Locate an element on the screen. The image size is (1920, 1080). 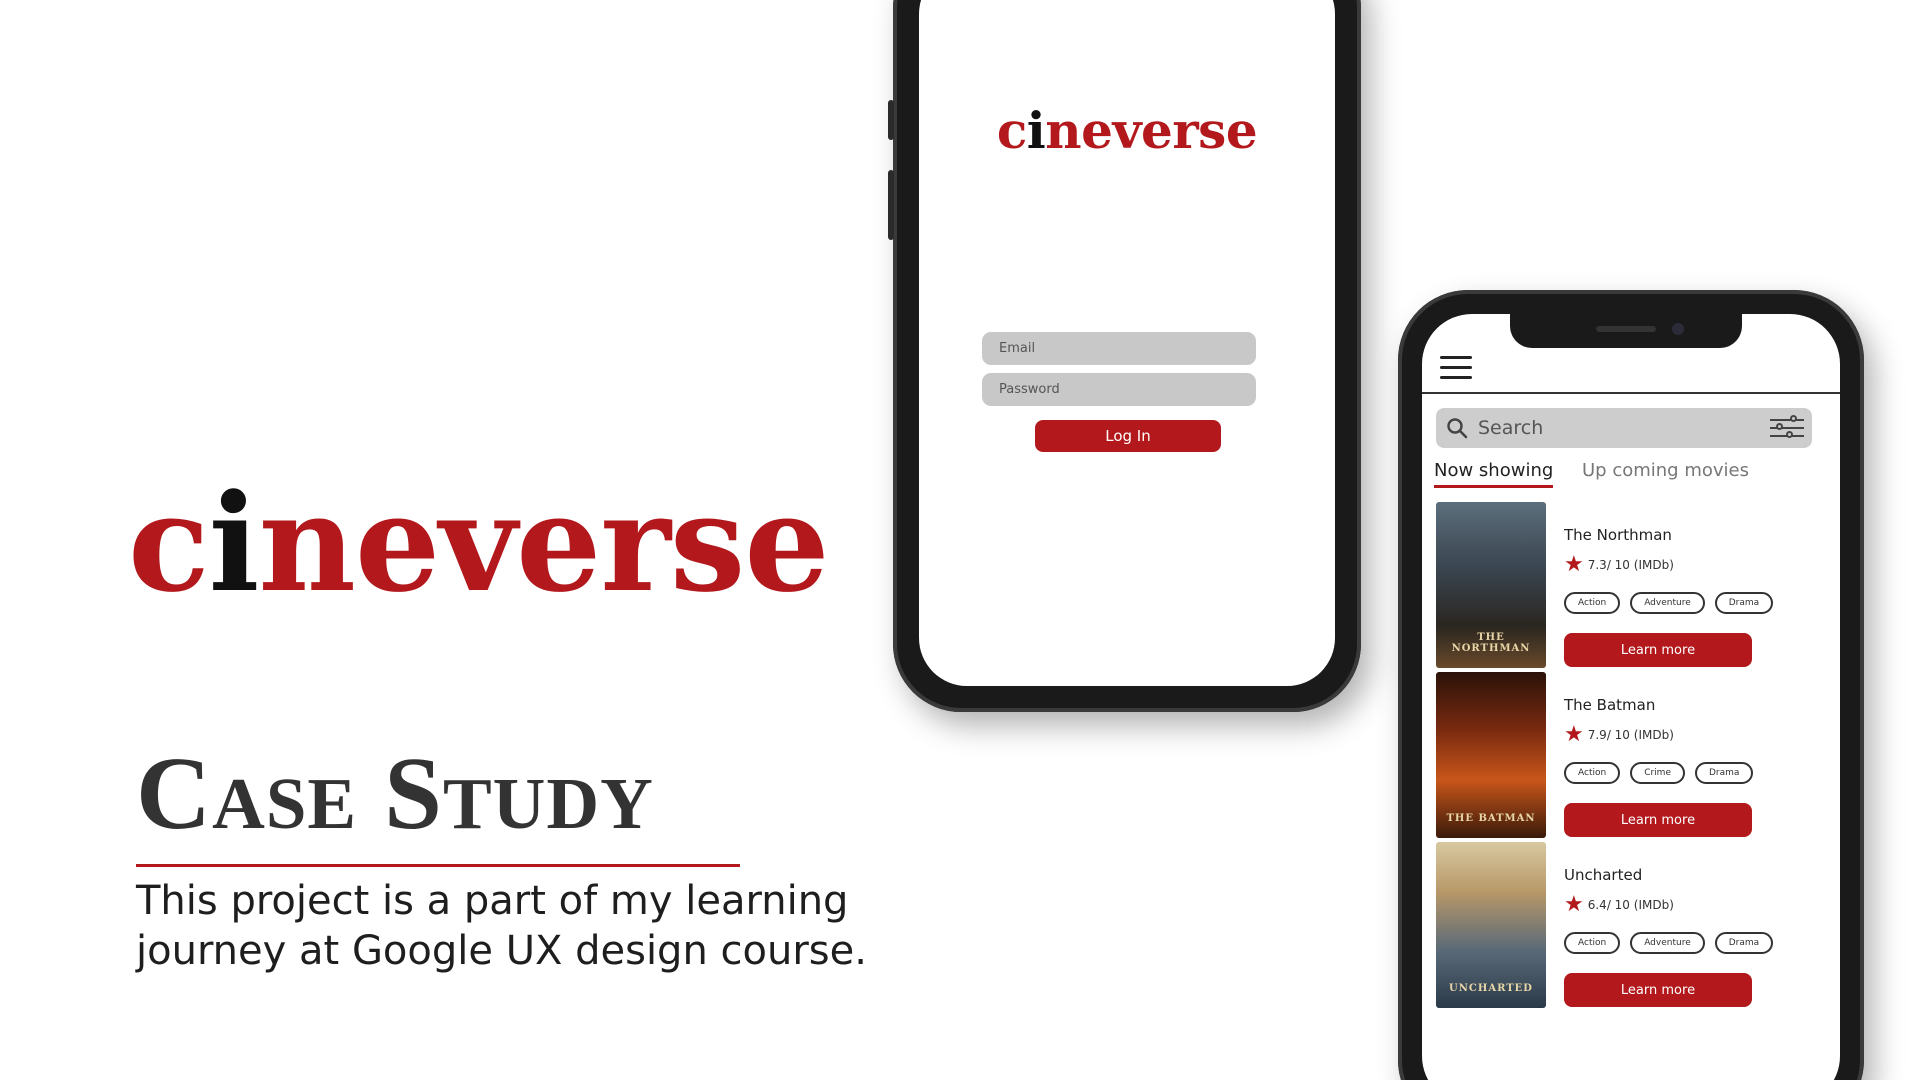
title-divider is located at coordinates (438, 865).